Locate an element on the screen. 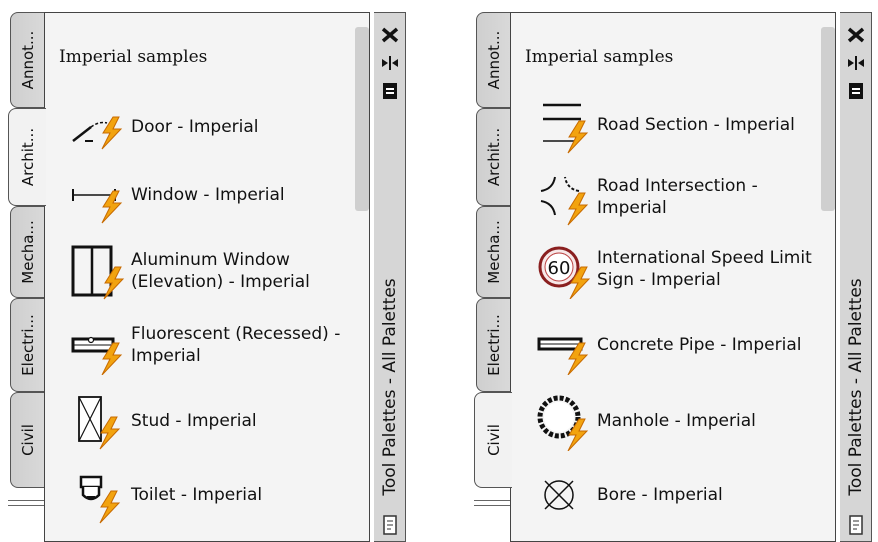 This screenshot has width=878, height=542. bore-icon is located at coordinates (559, 495).